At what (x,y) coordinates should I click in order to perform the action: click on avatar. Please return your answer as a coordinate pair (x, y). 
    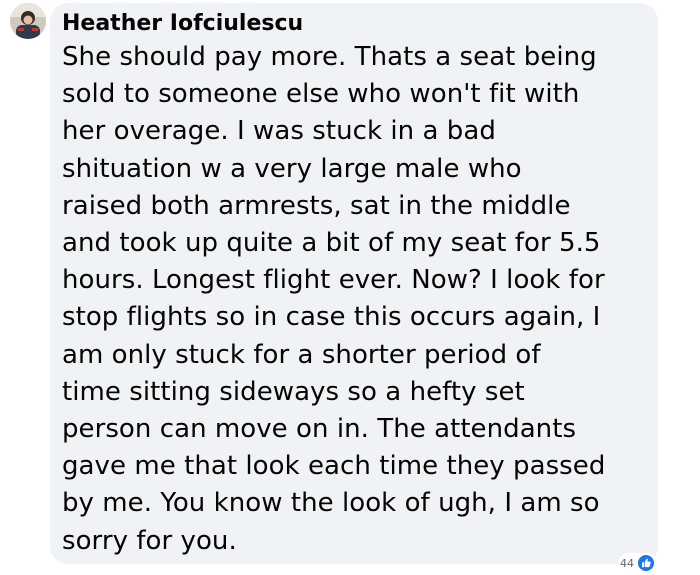
    Looking at the image, I should click on (28, 21).